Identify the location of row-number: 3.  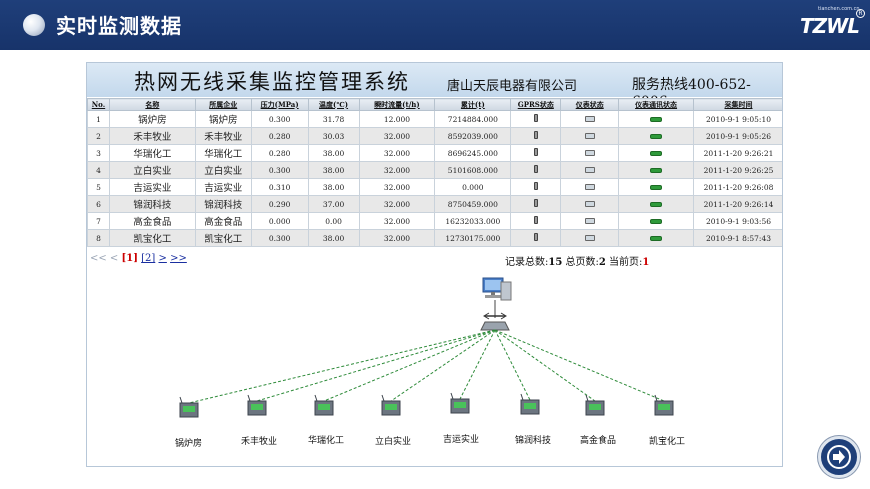
(98, 153).